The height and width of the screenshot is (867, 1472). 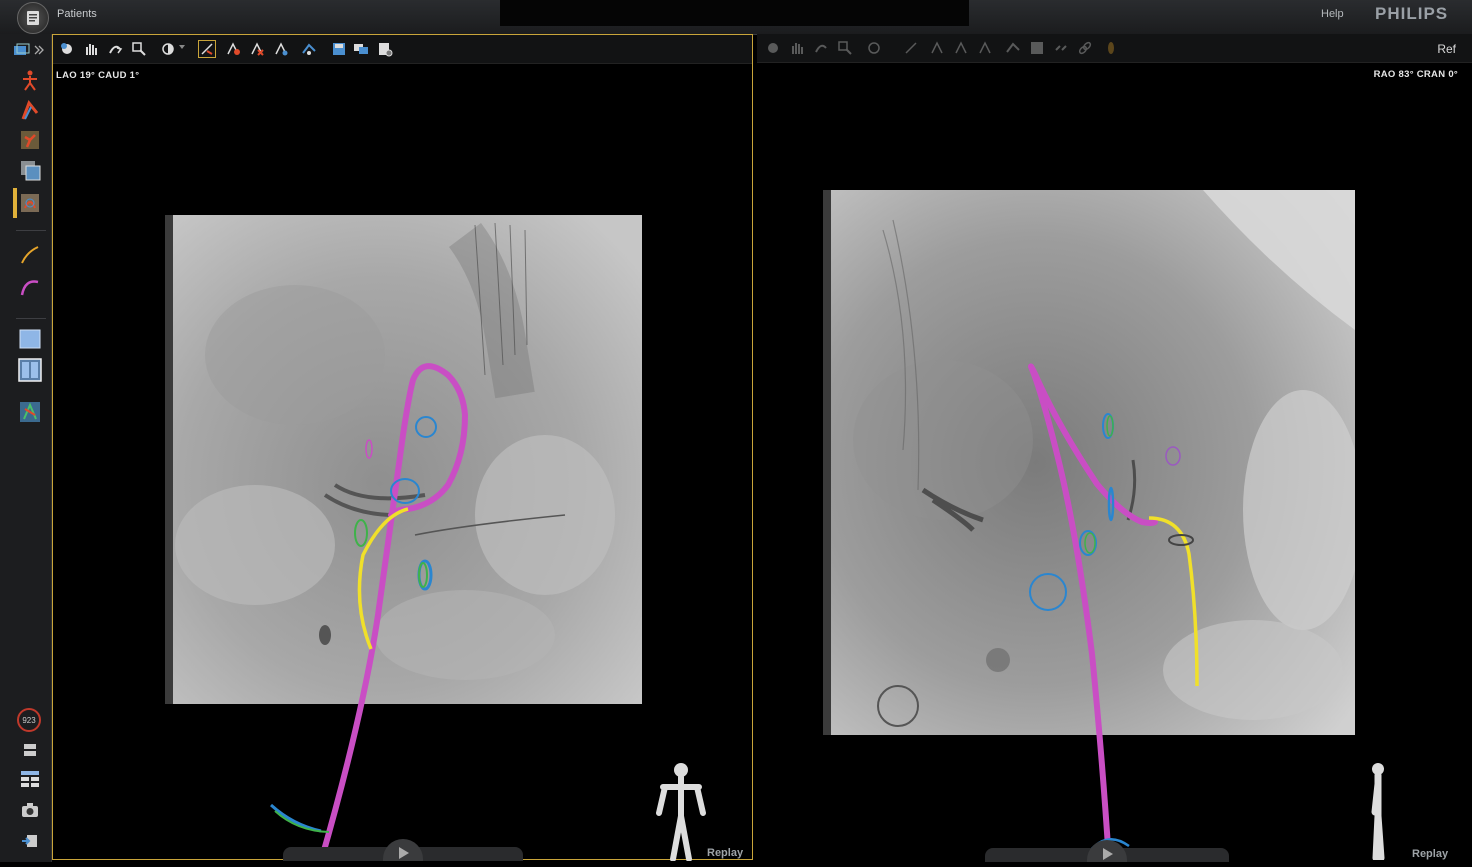 What do you see at coordinates (30, 810) in the screenshot?
I see `camera-icon` at bounding box center [30, 810].